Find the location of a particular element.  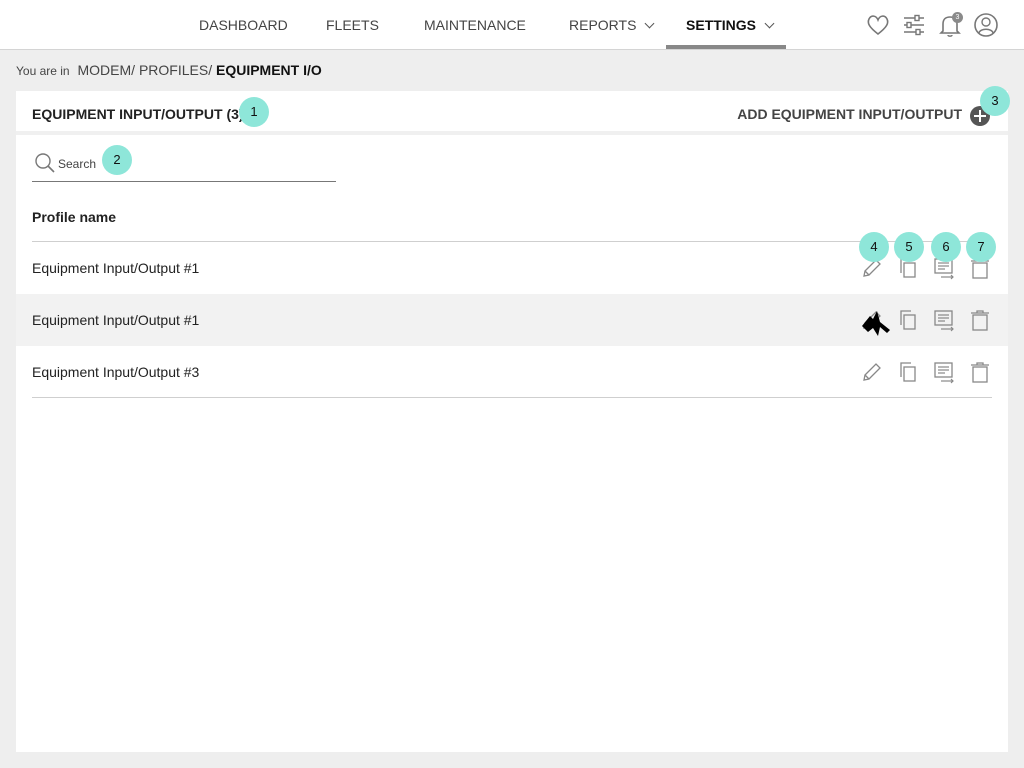

mouse-cursor-icon is located at coordinates (876, 323).